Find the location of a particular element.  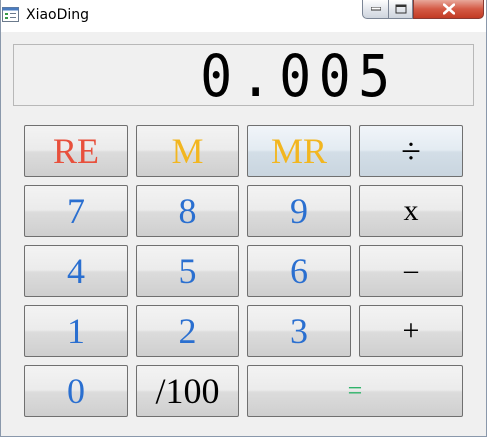

multiply-button-label: x is located at coordinates (411, 210).